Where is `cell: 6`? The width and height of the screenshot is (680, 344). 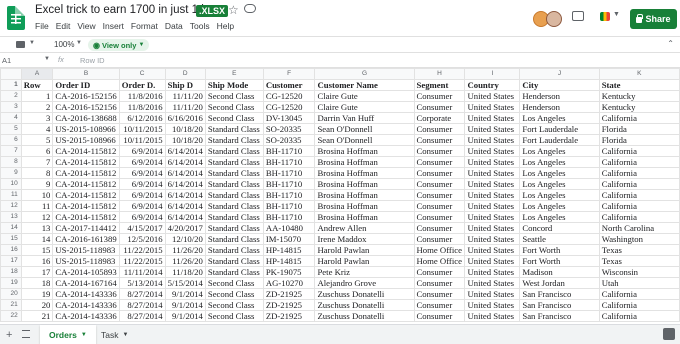 cell: 6 is located at coordinates (37, 151).